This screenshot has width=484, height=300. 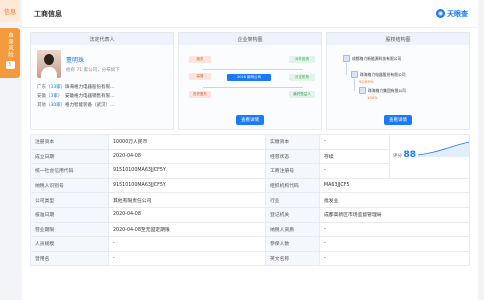 What do you see at coordinates (69, 200) in the screenshot?
I see `row-label: 公司类型` at bounding box center [69, 200].